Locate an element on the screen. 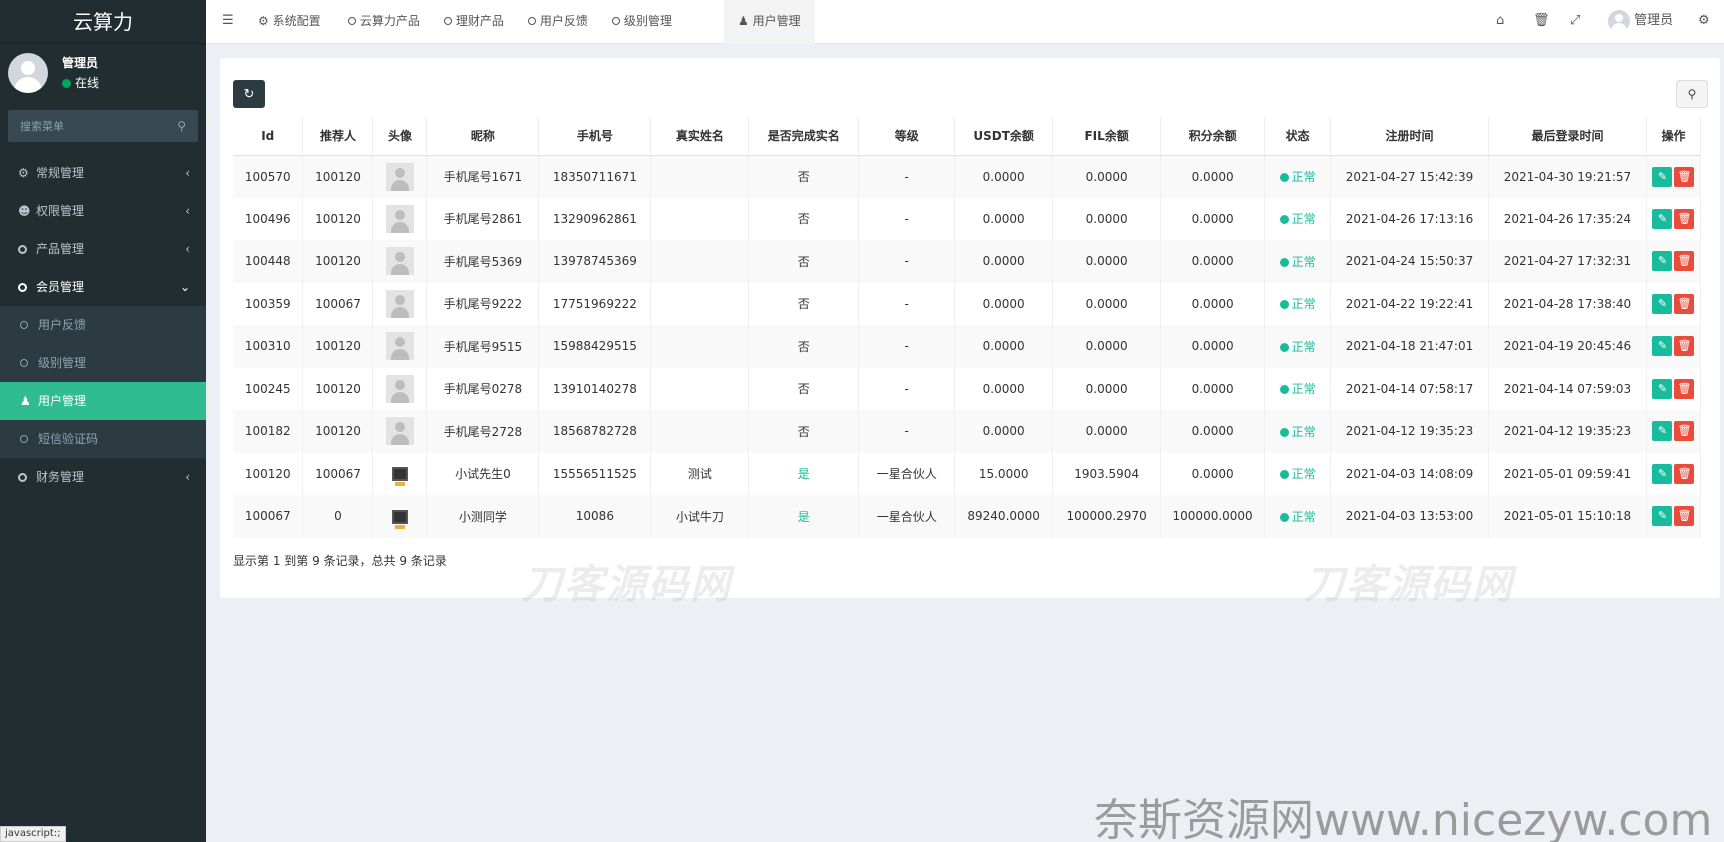  watermark: 刀客源码网 is located at coordinates (627, 585).